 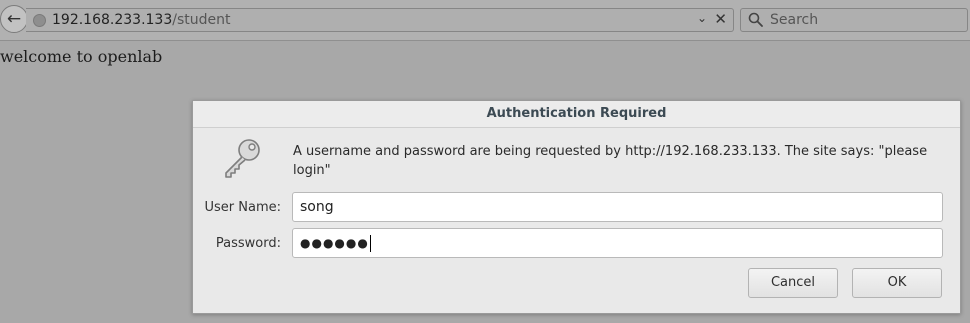 What do you see at coordinates (112, 20) in the screenshot?
I see `url-host: 192.168.233.133` at bounding box center [112, 20].